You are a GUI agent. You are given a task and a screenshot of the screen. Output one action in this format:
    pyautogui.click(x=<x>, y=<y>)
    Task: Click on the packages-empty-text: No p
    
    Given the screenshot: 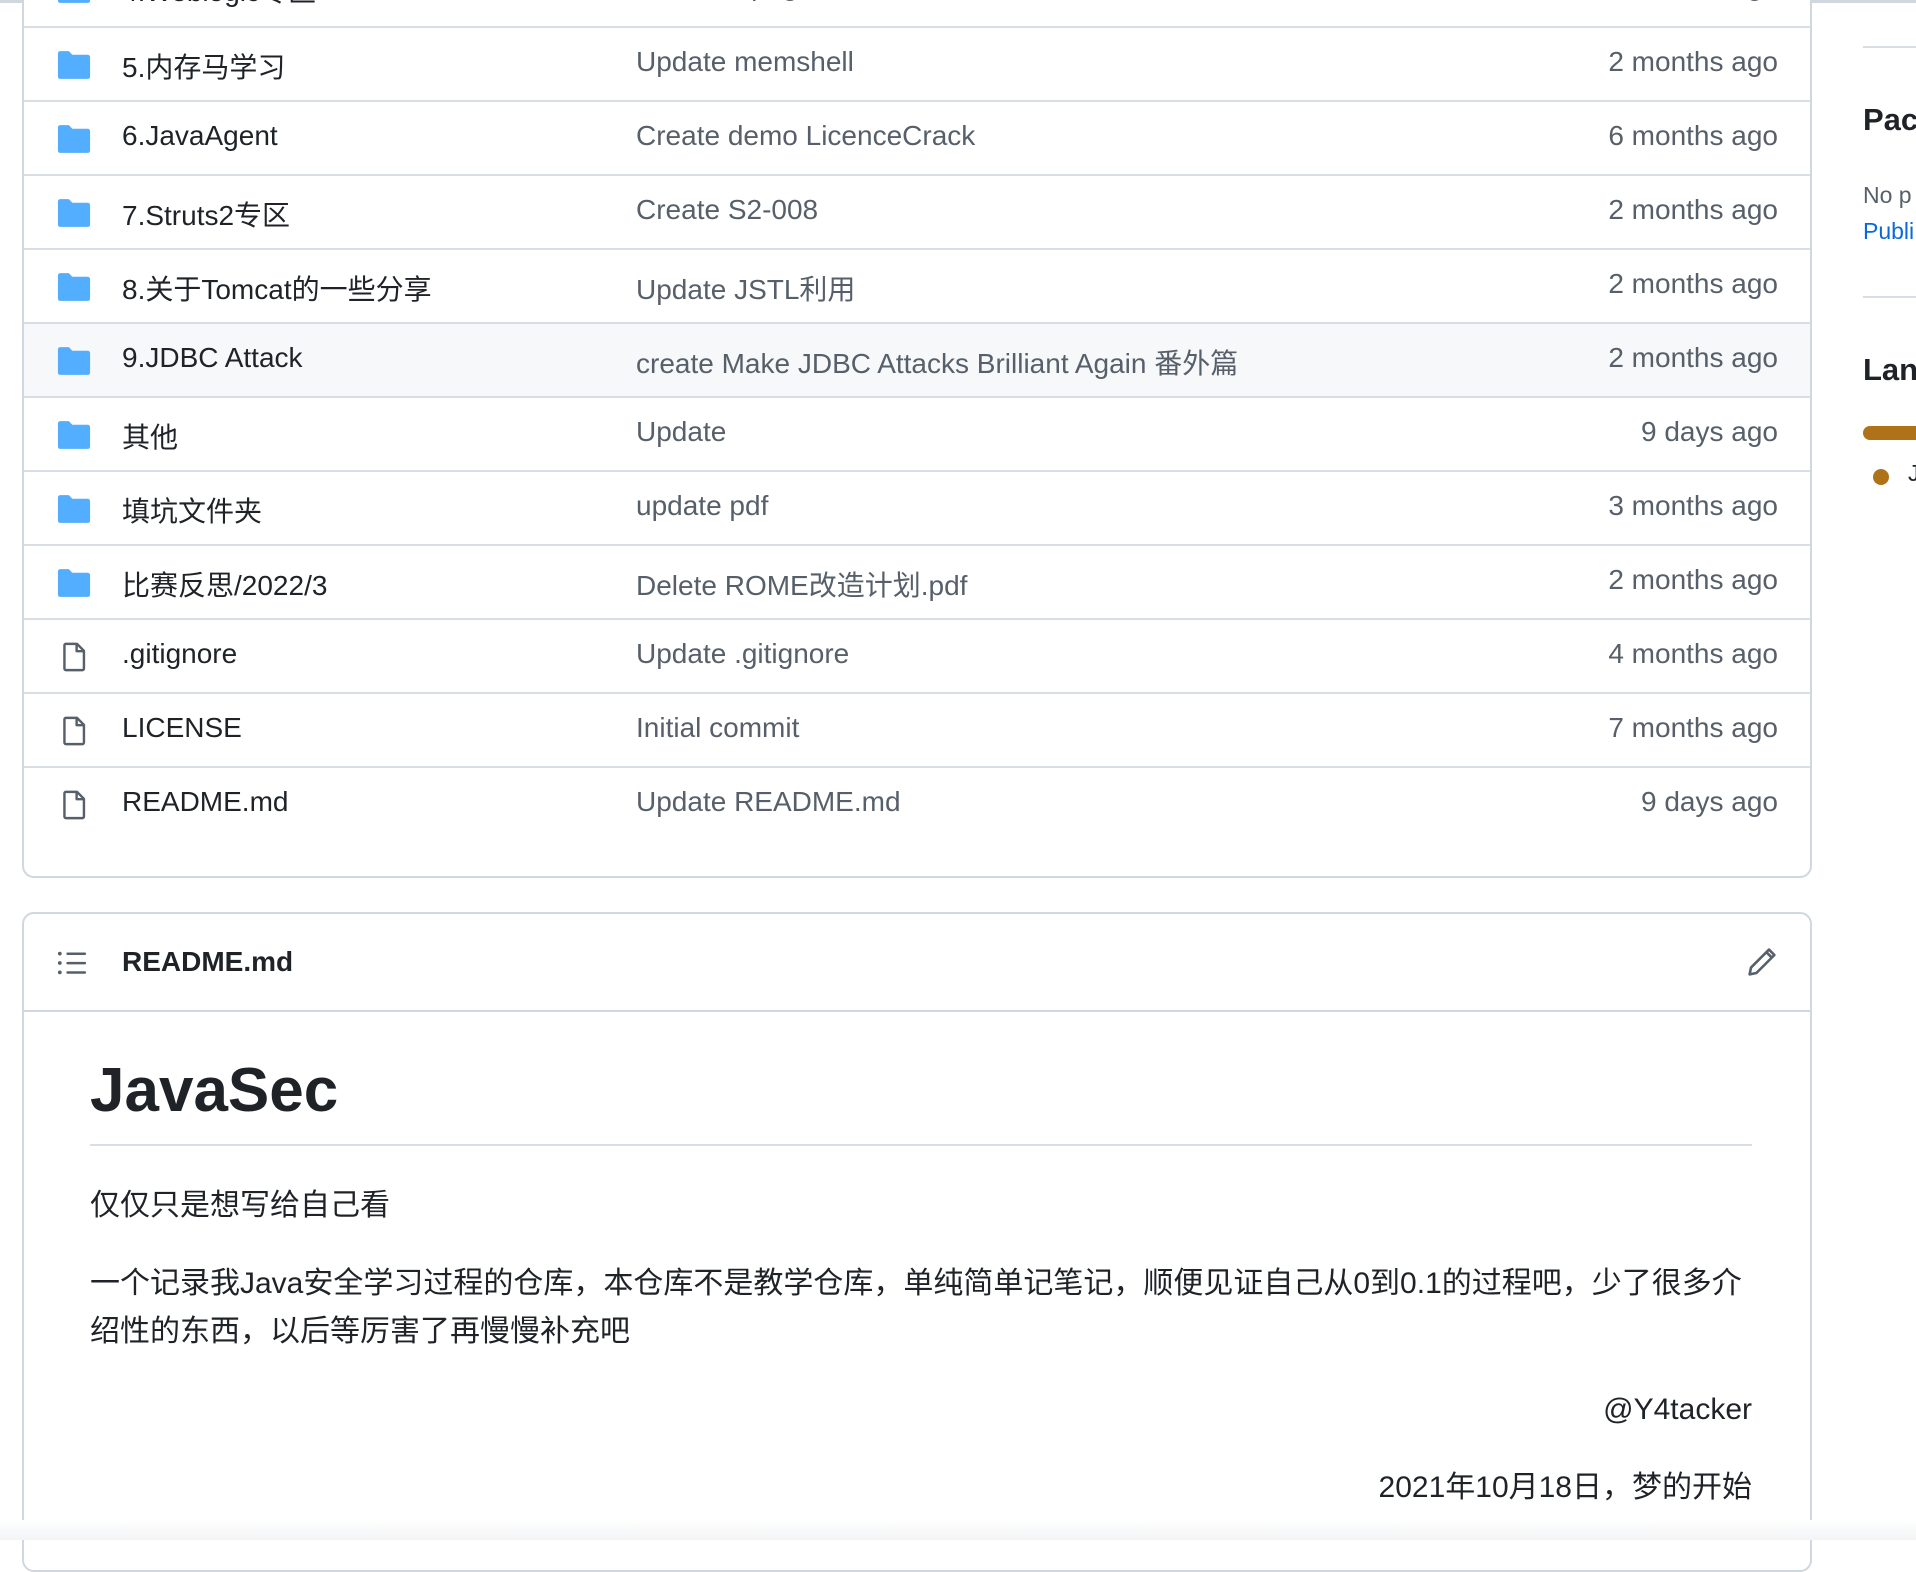 What is the action you would take?
    pyautogui.click(x=1887, y=195)
    